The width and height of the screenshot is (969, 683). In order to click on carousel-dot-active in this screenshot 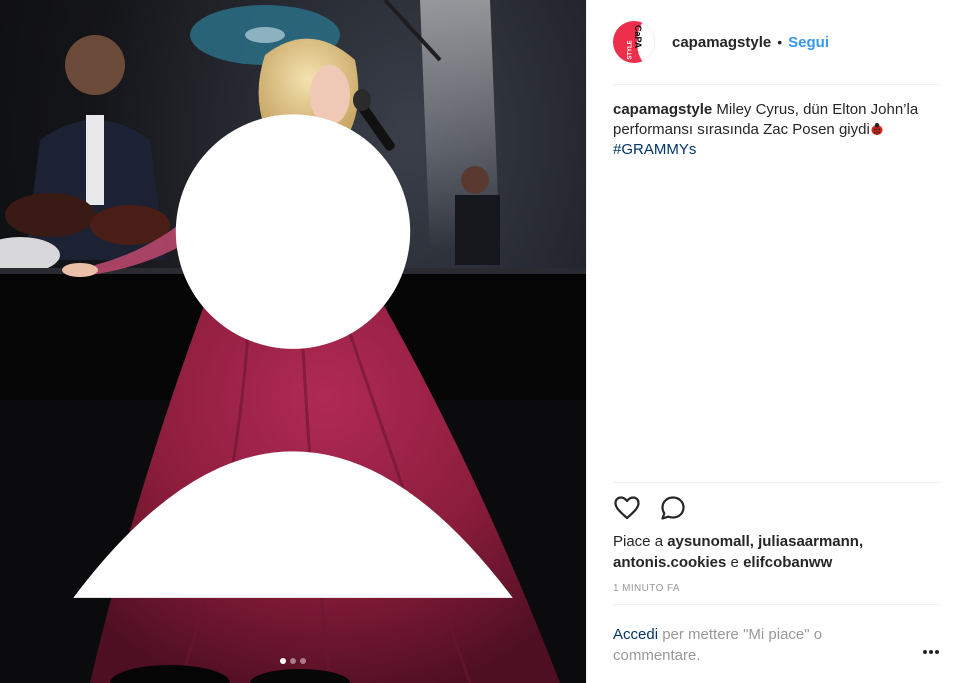, I will do `click(283, 661)`.